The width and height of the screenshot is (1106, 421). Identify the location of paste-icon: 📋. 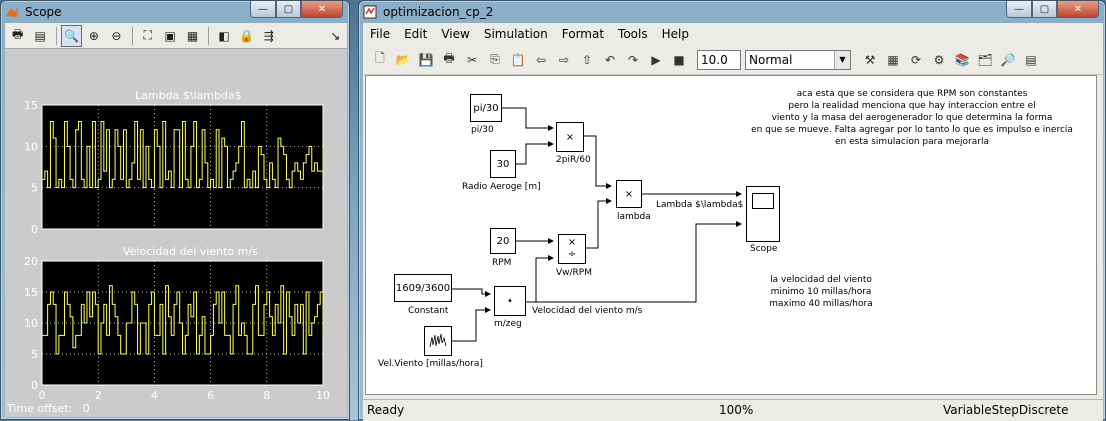
(518, 60).